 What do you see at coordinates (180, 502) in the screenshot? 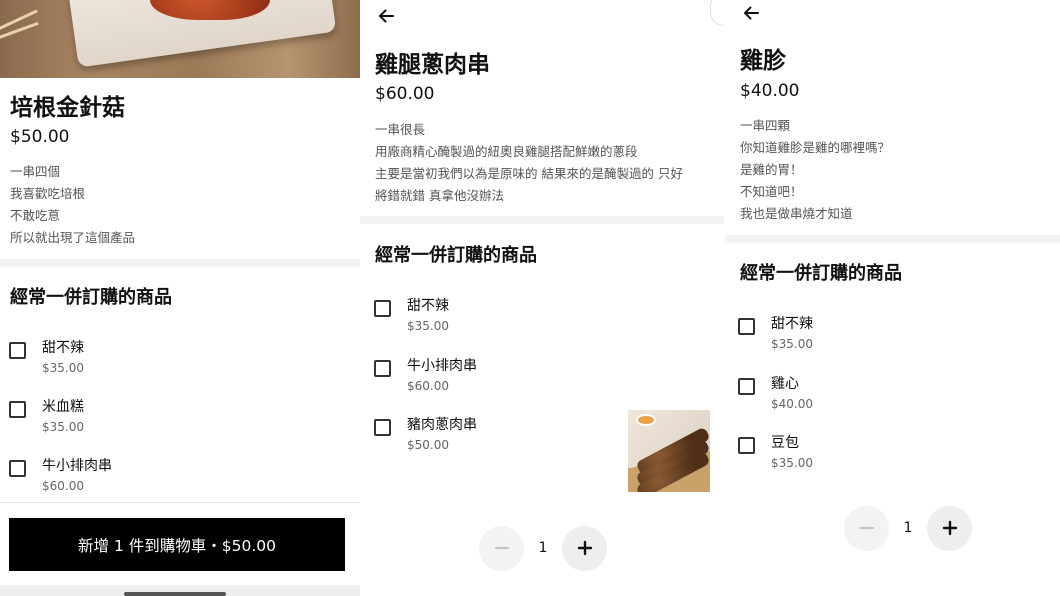
I see `footer-separator` at bounding box center [180, 502].